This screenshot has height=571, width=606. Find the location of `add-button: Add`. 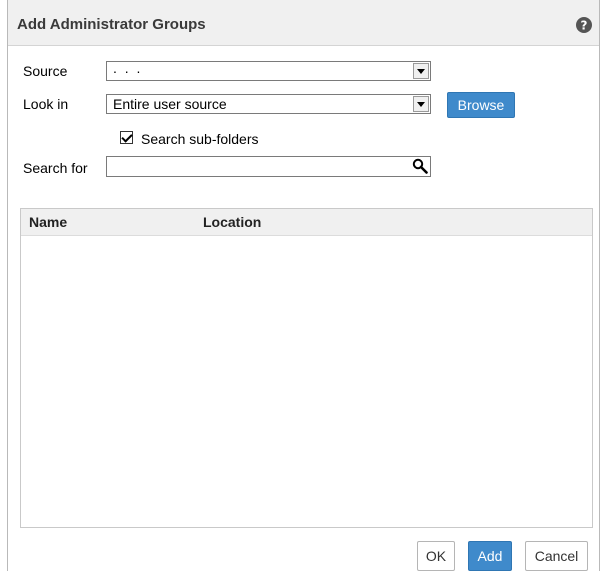

add-button: Add is located at coordinates (490, 556).